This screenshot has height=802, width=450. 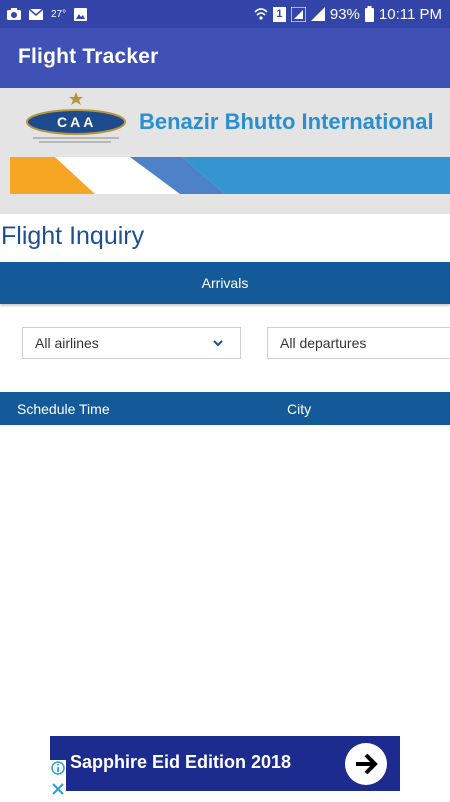 I want to click on camera-icon, so click(x=14, y=14).